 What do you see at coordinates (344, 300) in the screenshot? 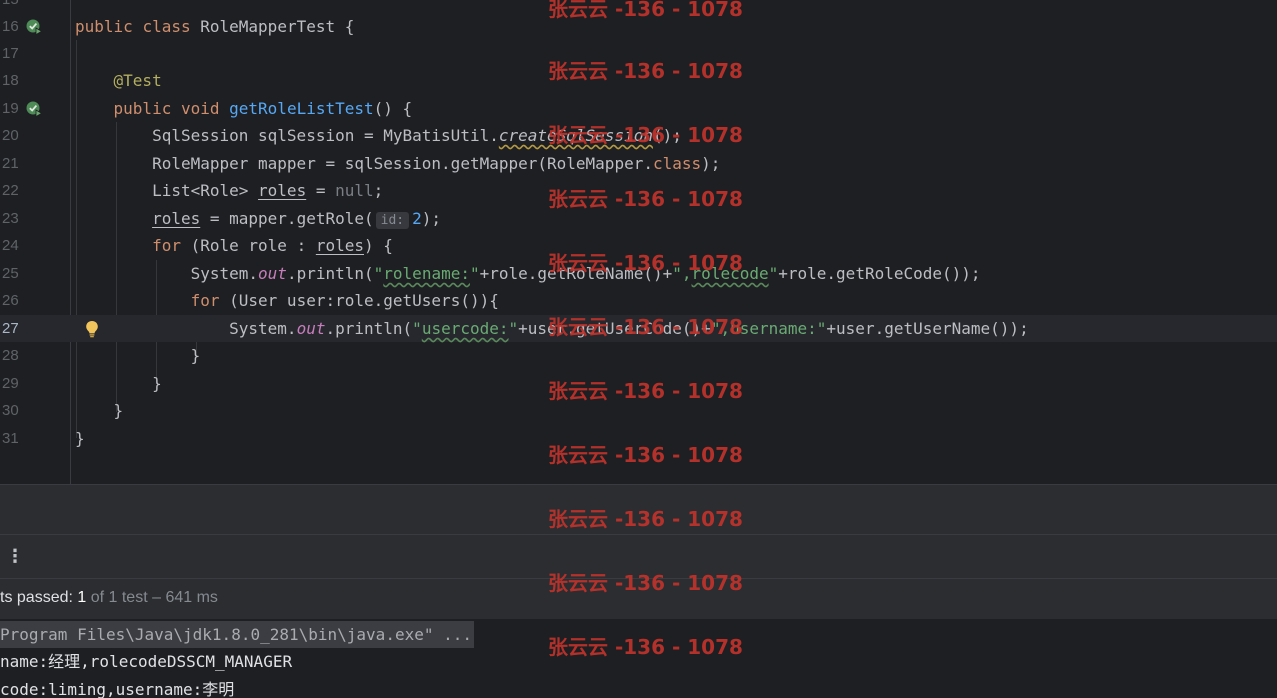
I see `code-text: for (User user:role.getUsers()){` at bounding box center [344, 300].